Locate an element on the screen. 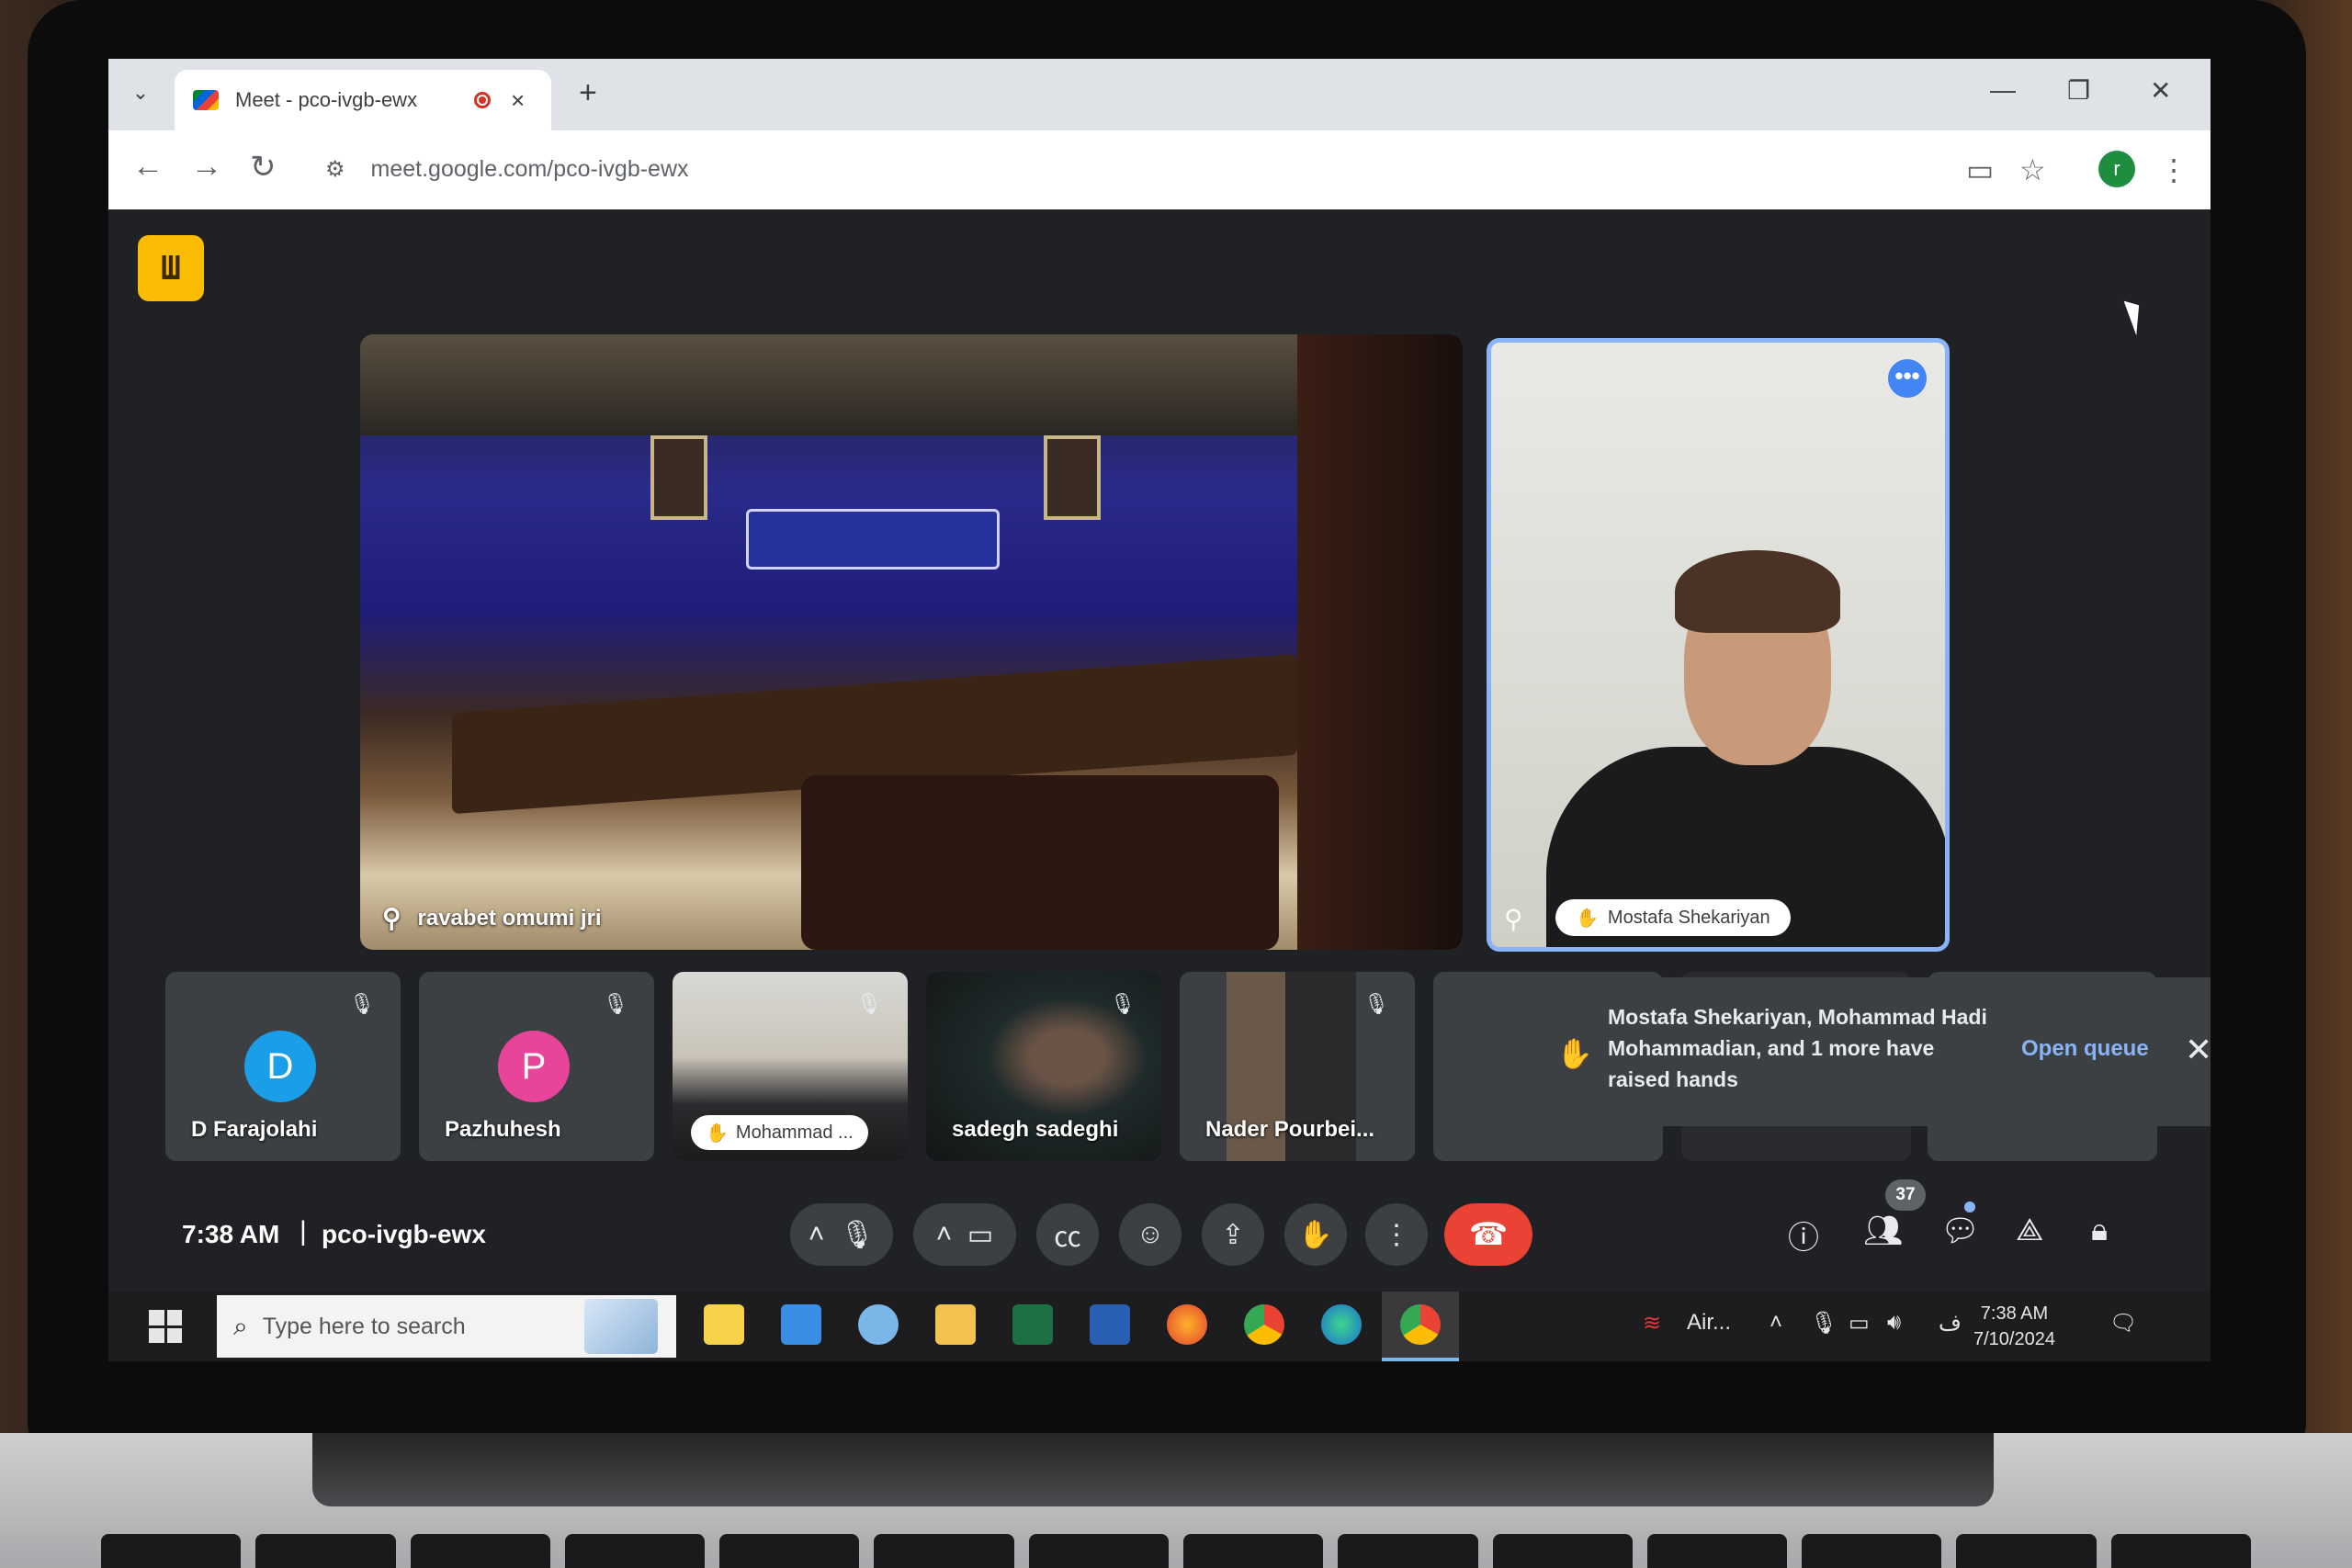  chrome-icon is located at coordinates (1264, 1325).